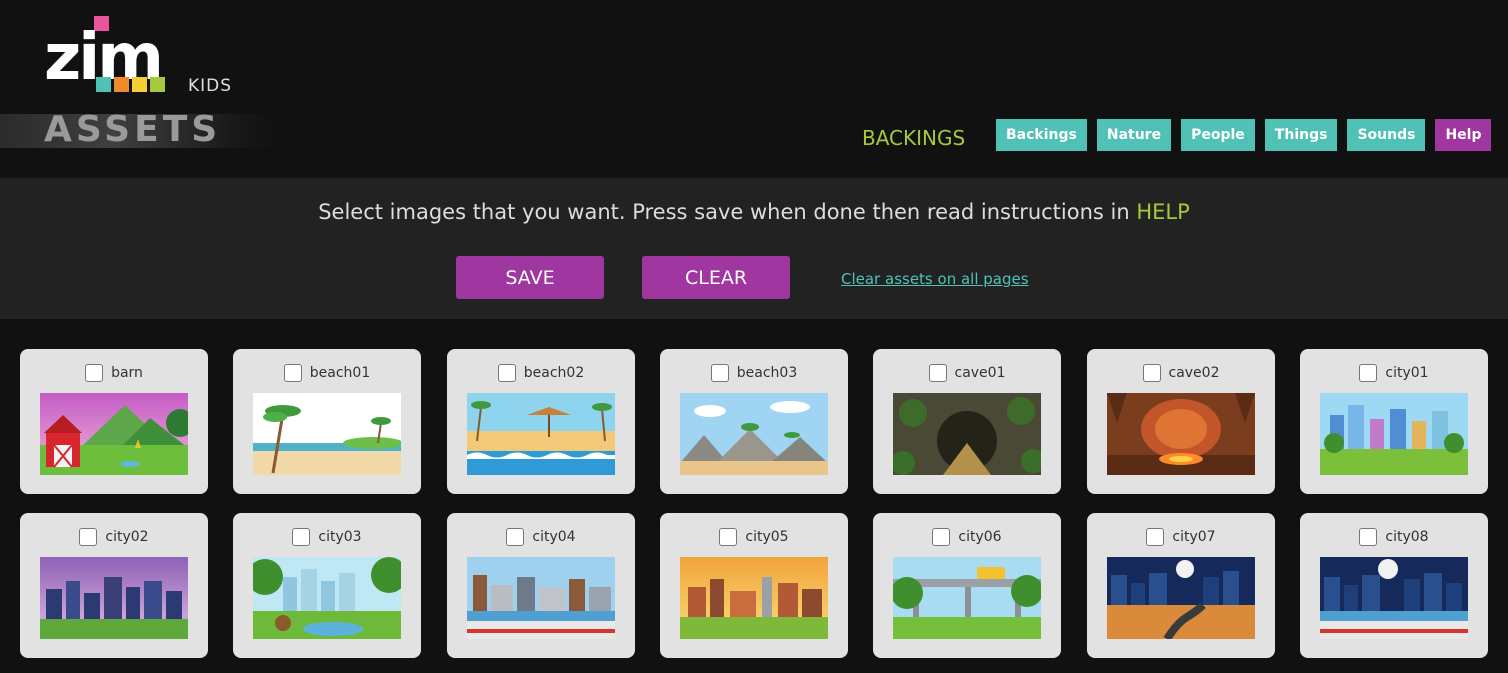 The width and height of the screenshot is (1508, 673). I want to click on asset-card-head: city02, so click(114, 537).